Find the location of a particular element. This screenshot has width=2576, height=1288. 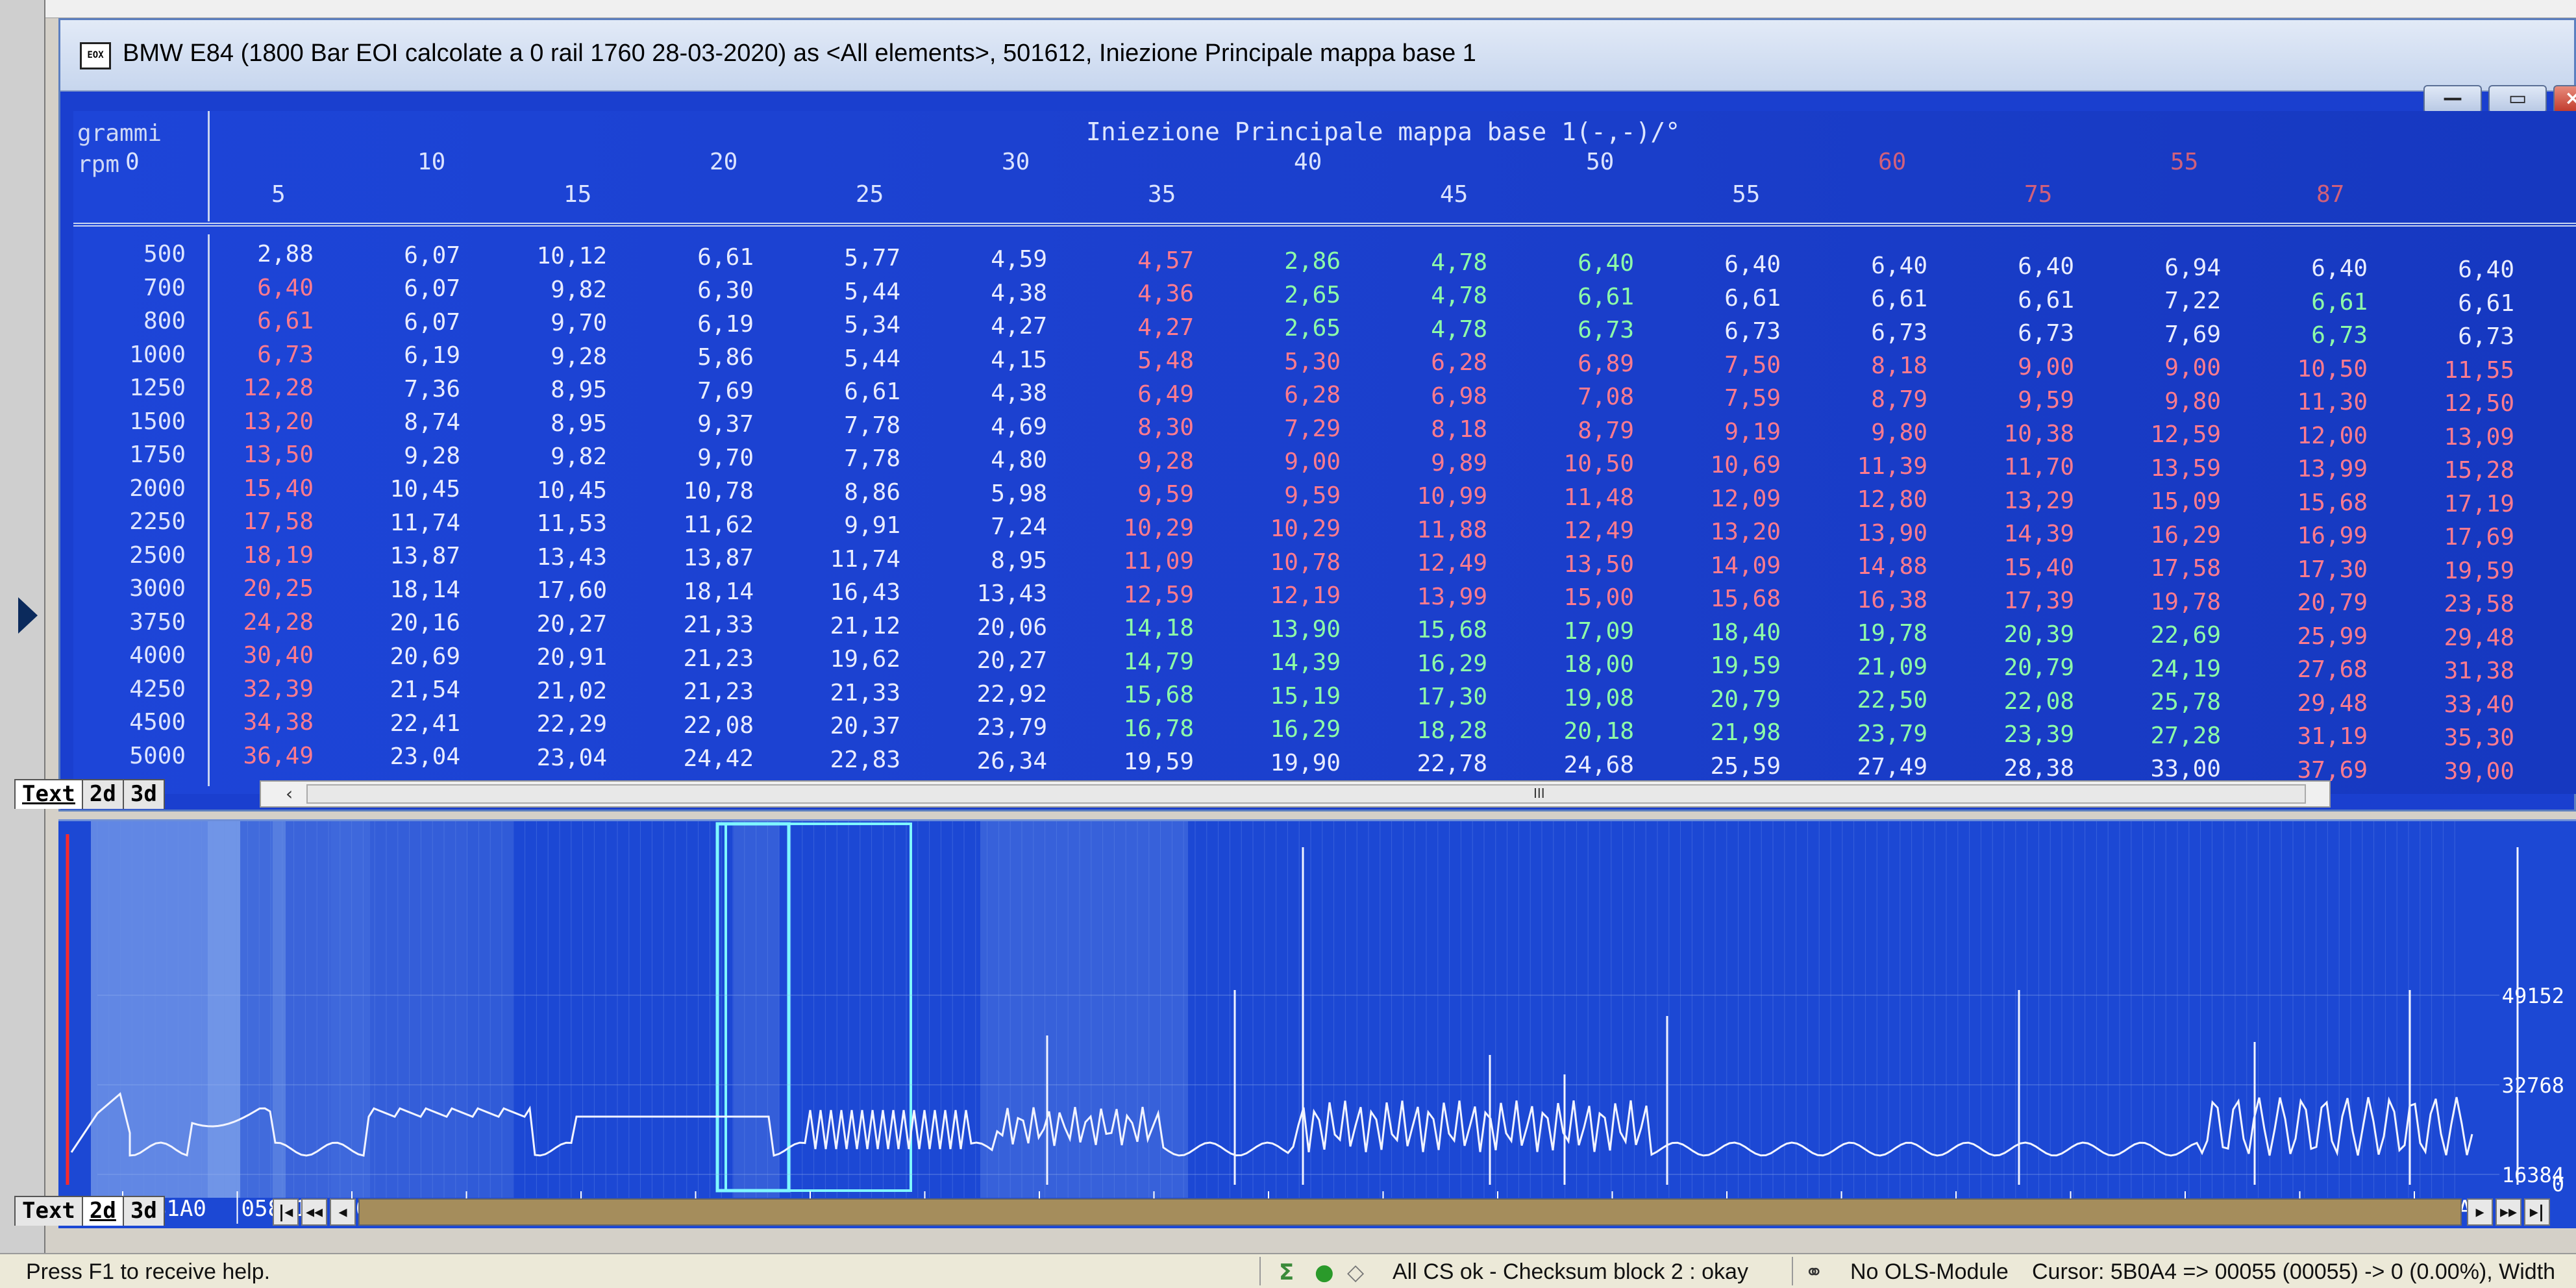

map-cell: 15,68 is located at coordinates (1422, 630).